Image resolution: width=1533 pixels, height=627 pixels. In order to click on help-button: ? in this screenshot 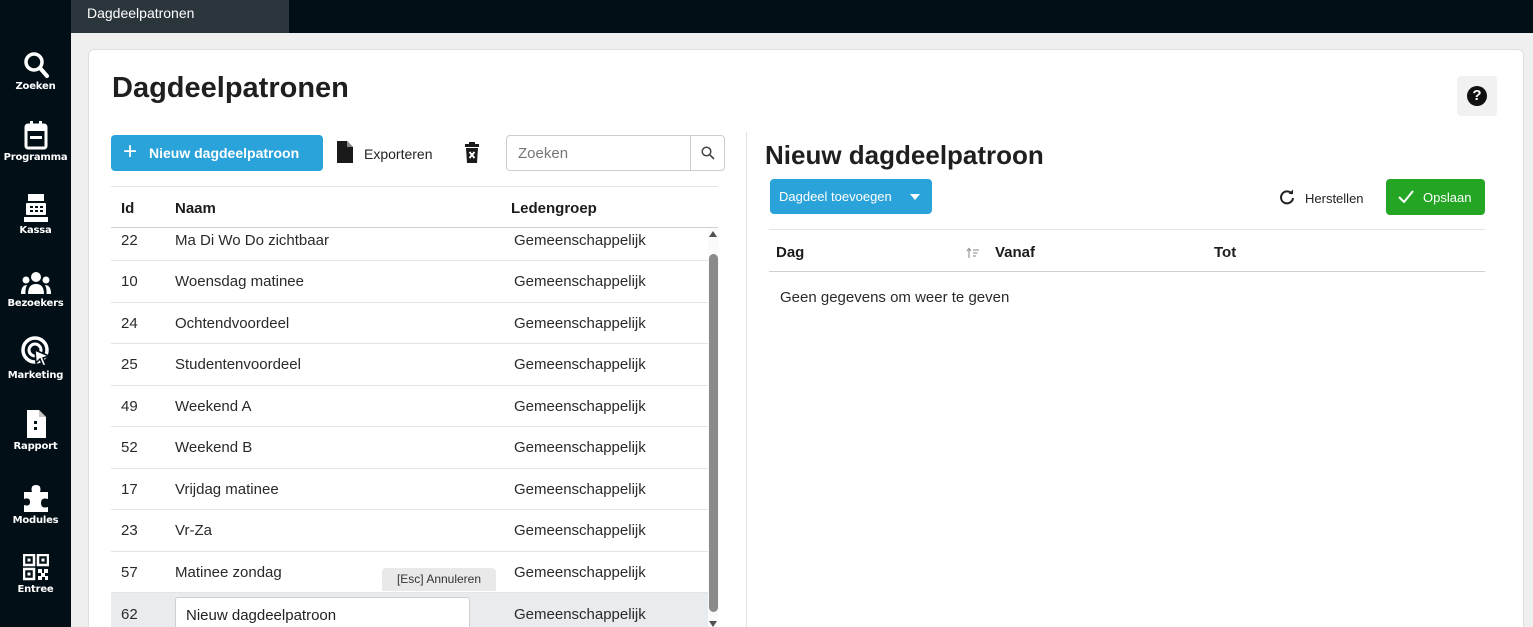, I will do `click(1477, 96)`.